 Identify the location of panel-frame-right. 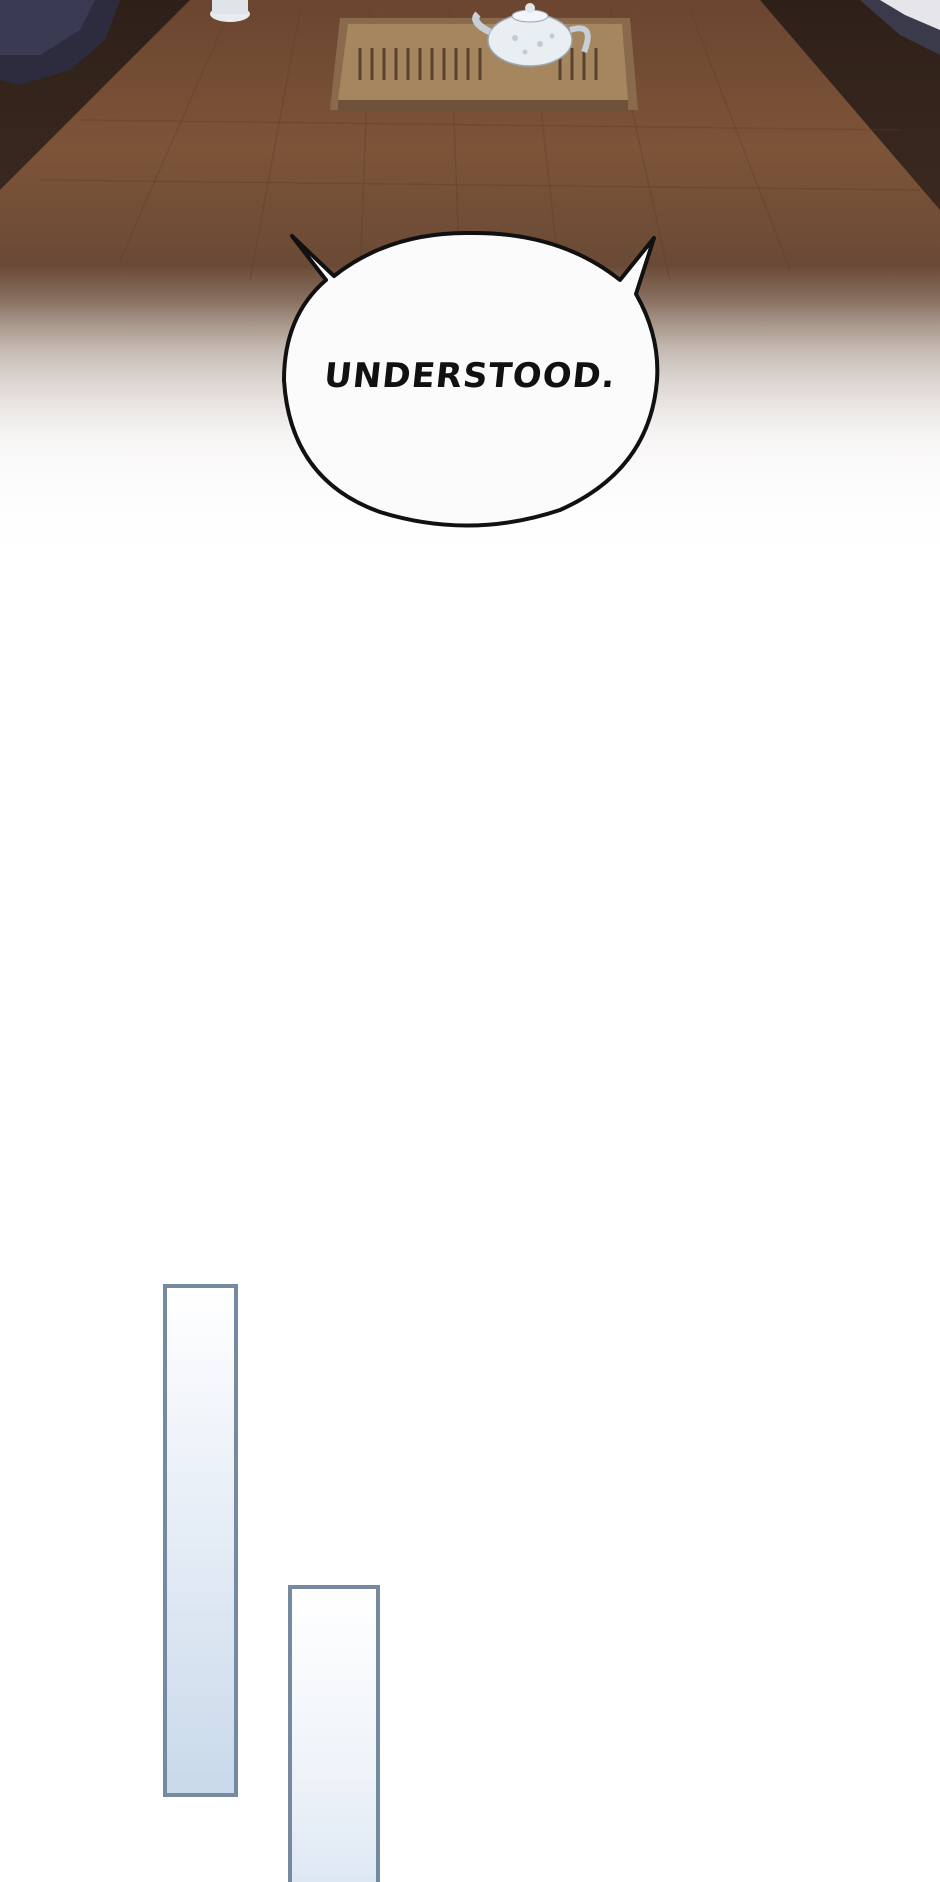
(334, 1733).